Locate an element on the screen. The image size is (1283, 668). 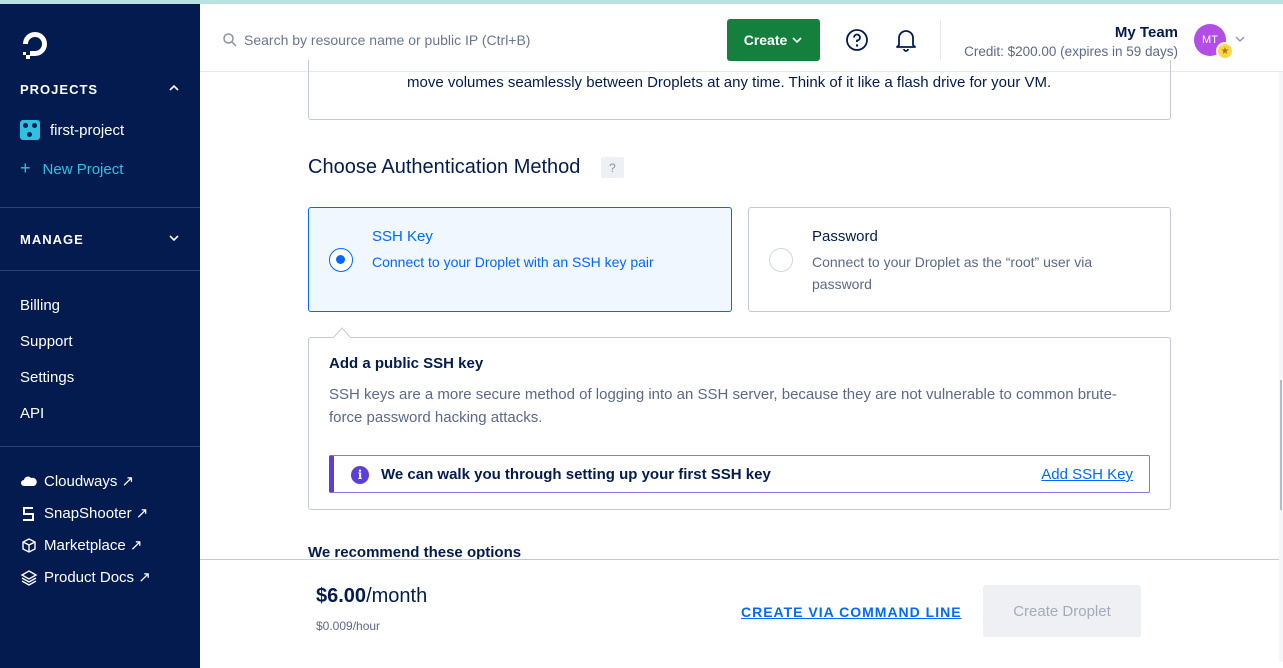
manage-heading: MANAGE is located at coordinates (52, 239).